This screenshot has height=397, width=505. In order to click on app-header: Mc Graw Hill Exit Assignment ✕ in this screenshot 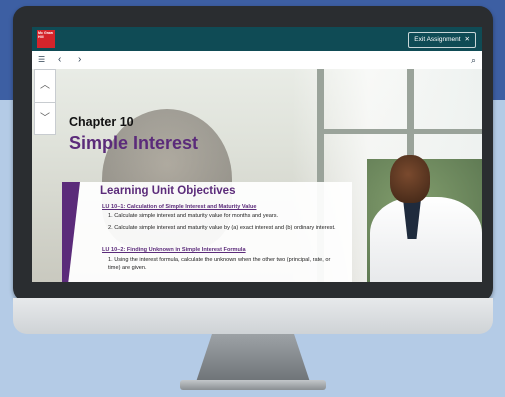, I will do `click(257, 39)`.